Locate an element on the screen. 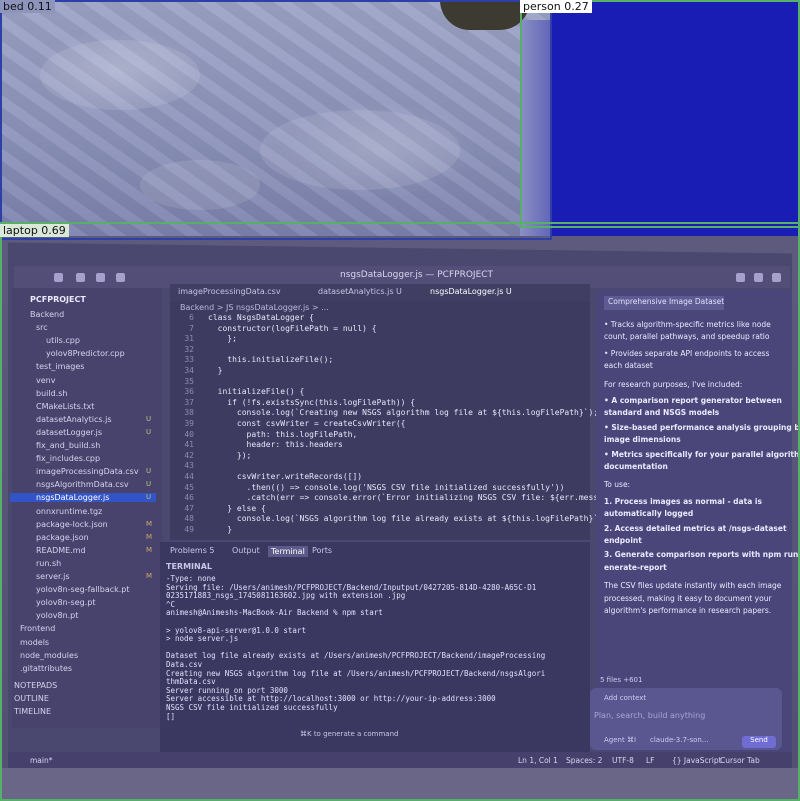  person-detection-box is located at coordinates (660, 114).